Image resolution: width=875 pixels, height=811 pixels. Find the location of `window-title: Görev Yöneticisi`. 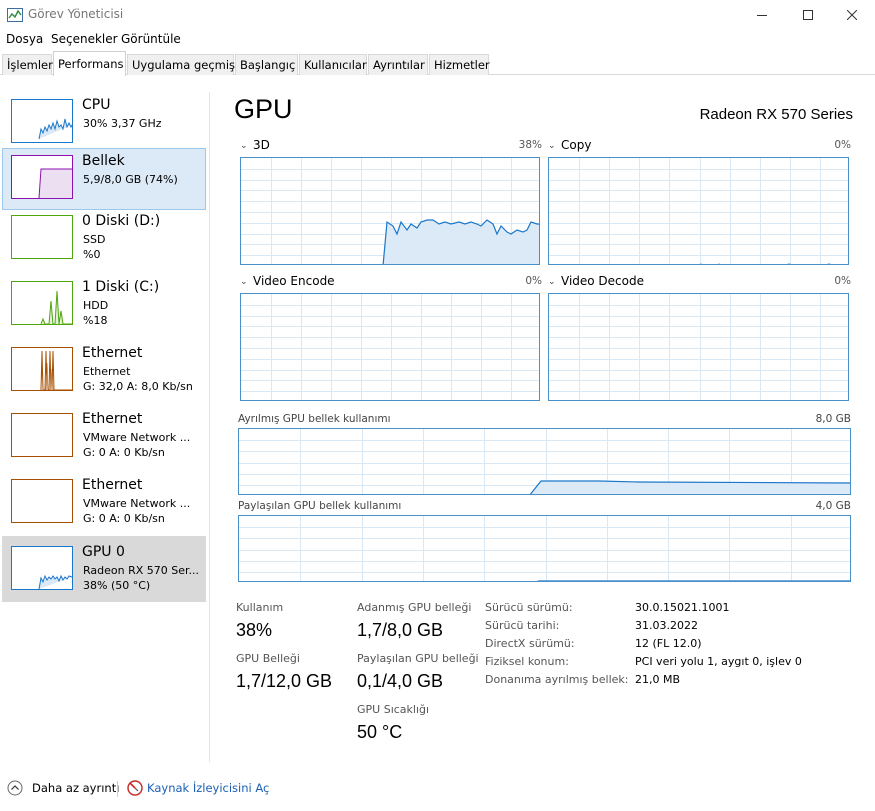

window-title: Görev Yöneticisi is located at coordinates (76, 14).